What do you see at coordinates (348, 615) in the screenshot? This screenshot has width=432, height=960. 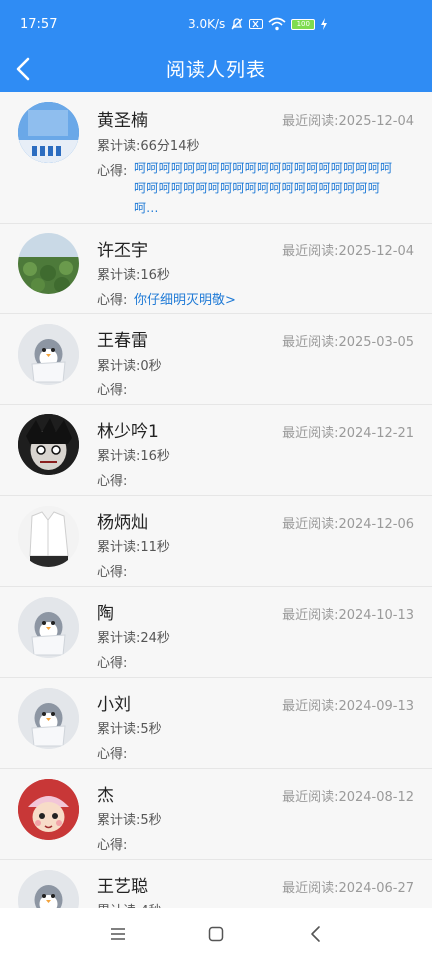 I see `last-read-date: 最近阅读:2024-10-13` at bounding box center [348, 615].